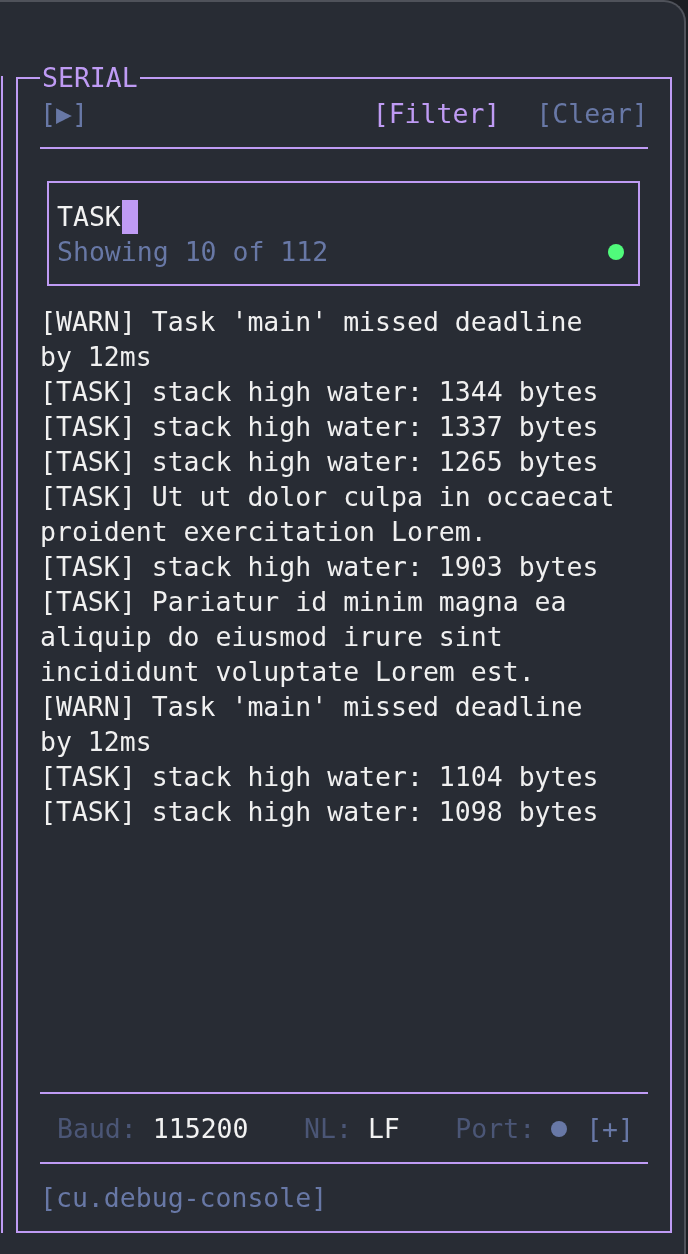 The height and width of the screenshot is (1254, 688). I want to click on log-line: [TASK] stack high water: 1104 bytes, so click(320, 777).